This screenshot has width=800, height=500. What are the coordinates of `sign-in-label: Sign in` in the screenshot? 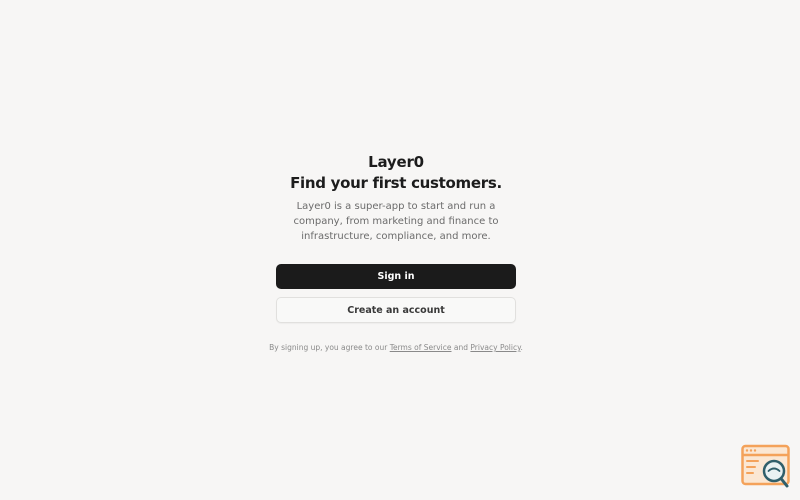 It's located at (396, 276).